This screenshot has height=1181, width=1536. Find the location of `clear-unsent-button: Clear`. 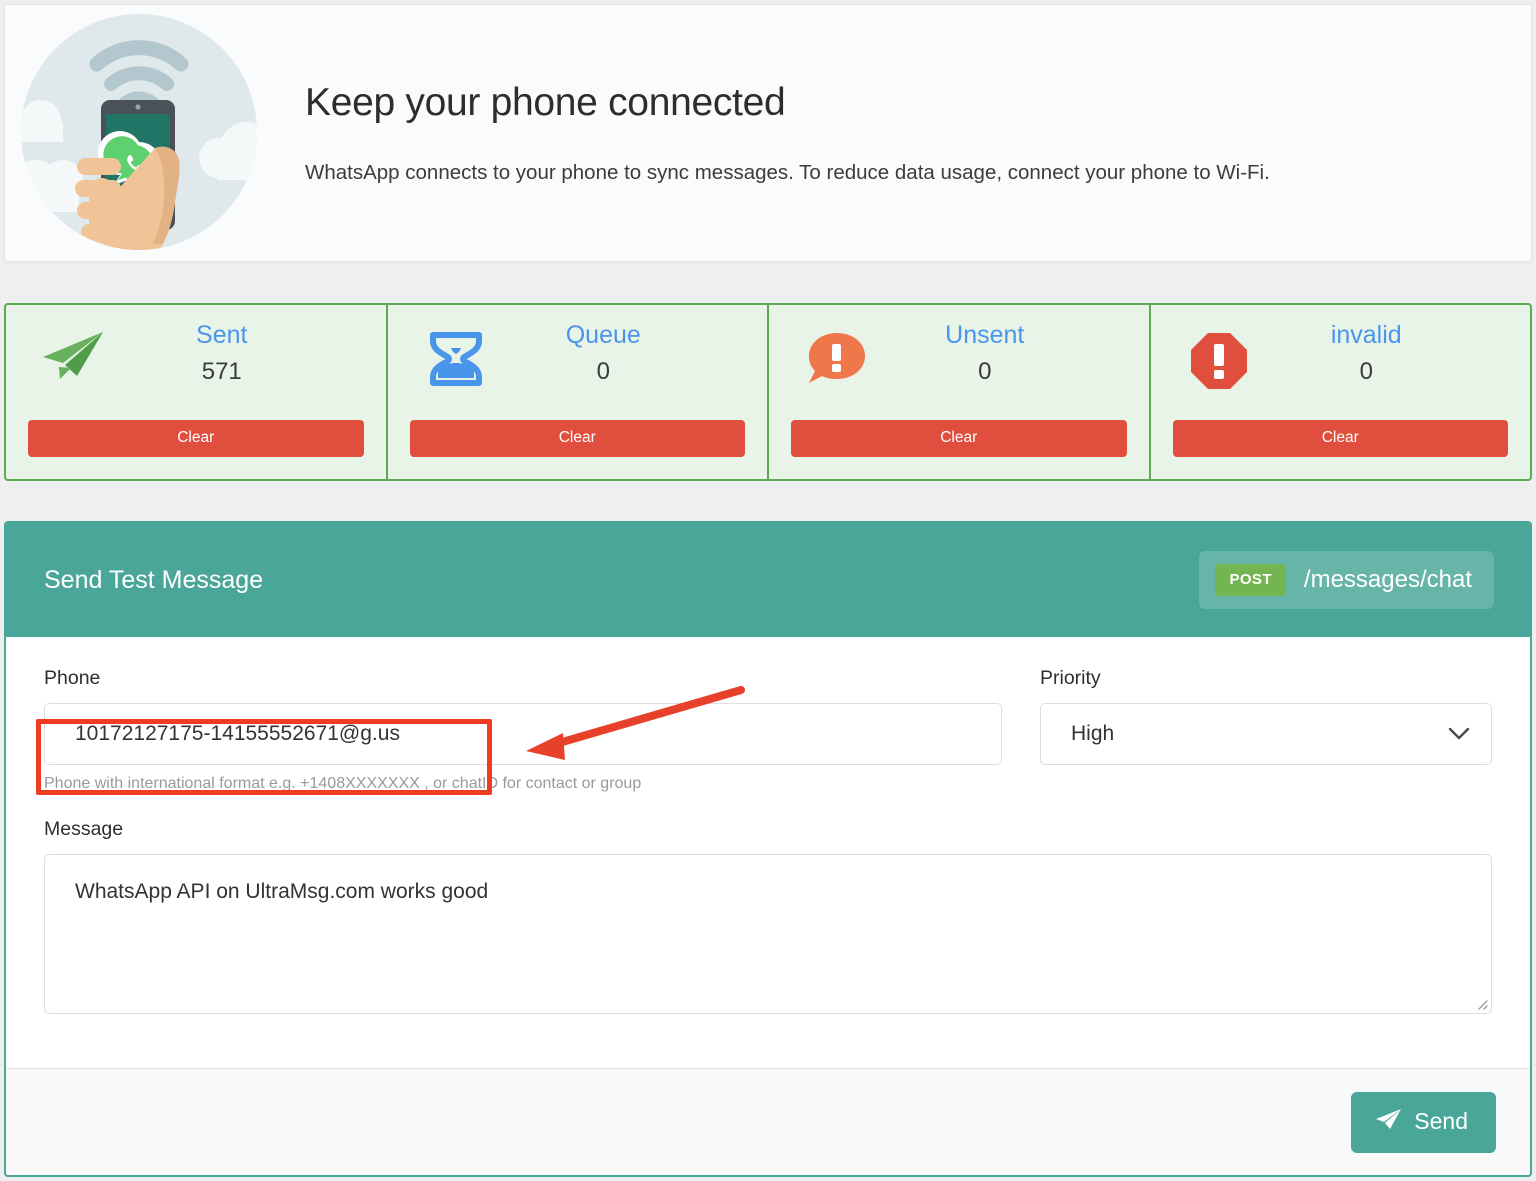

clear-unsent-button: Clear is located at coordinates (959, 438).